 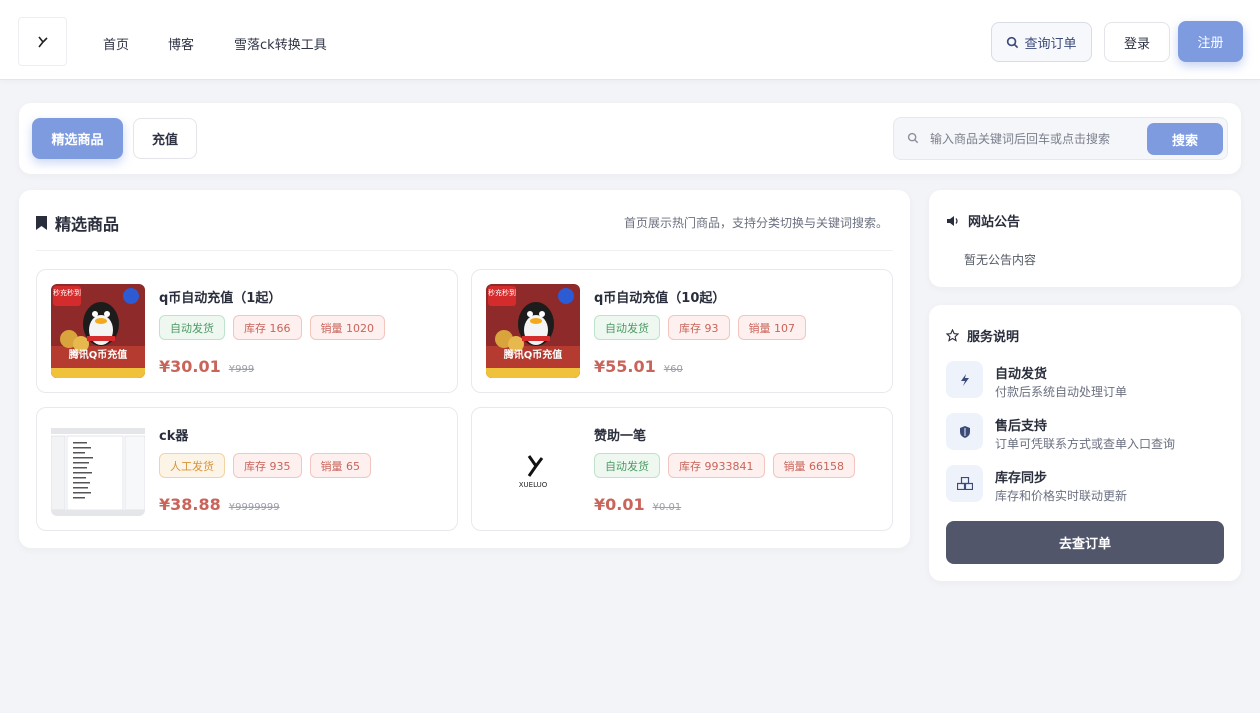 I want to click on current-price: ¥55.01, so click(x=625, y=366).